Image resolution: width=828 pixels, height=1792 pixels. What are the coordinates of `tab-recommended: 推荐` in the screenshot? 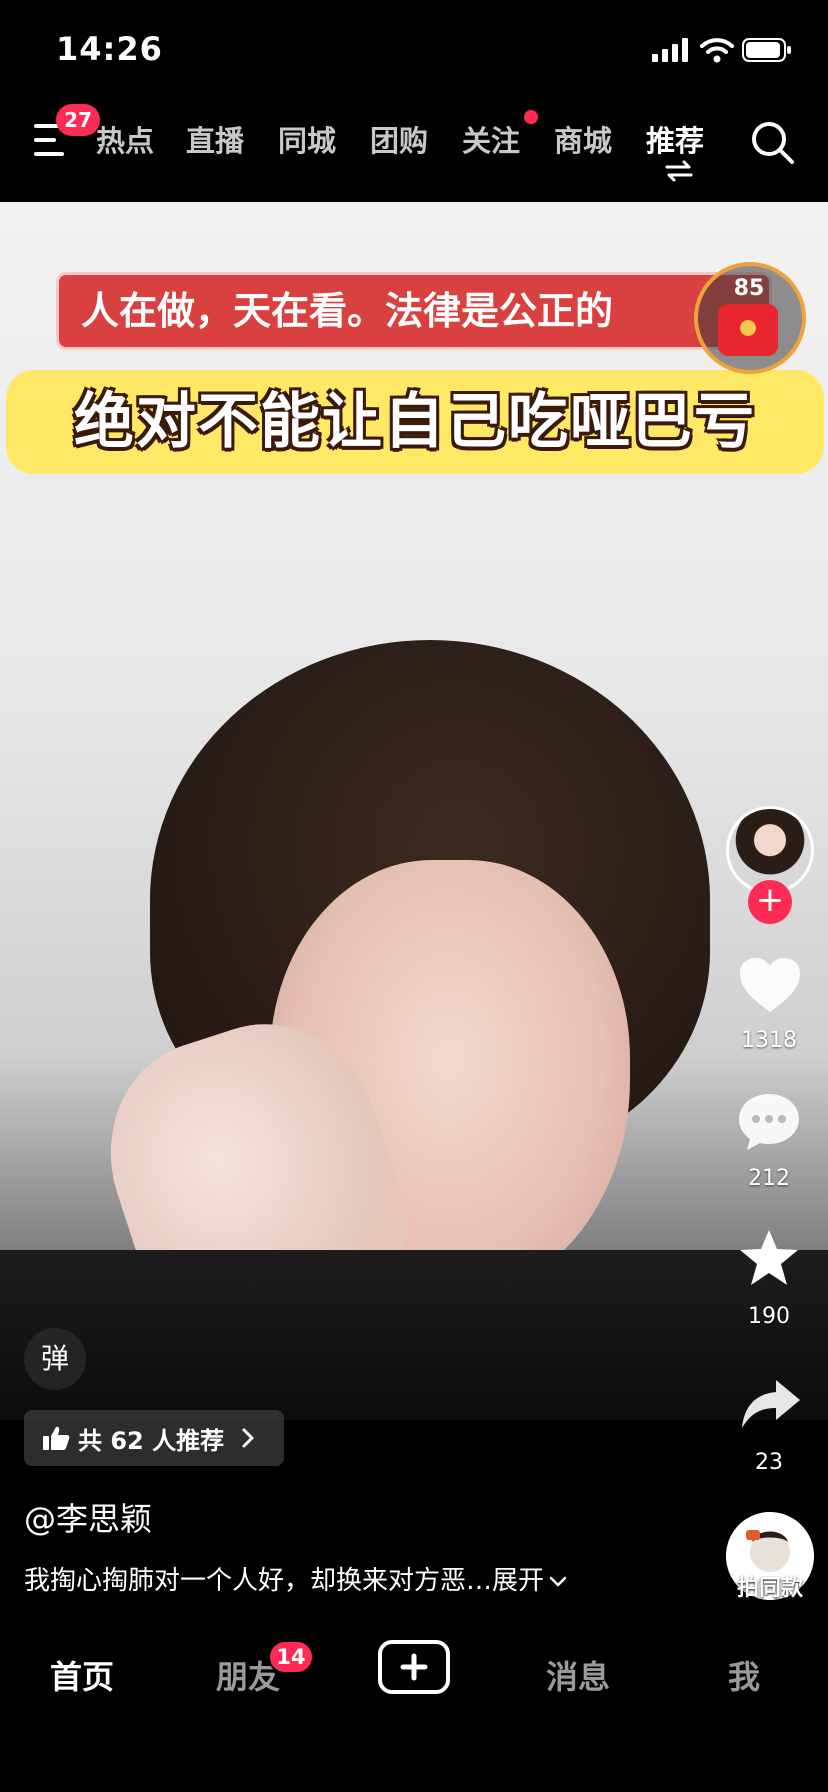 It's located at (675, 139).